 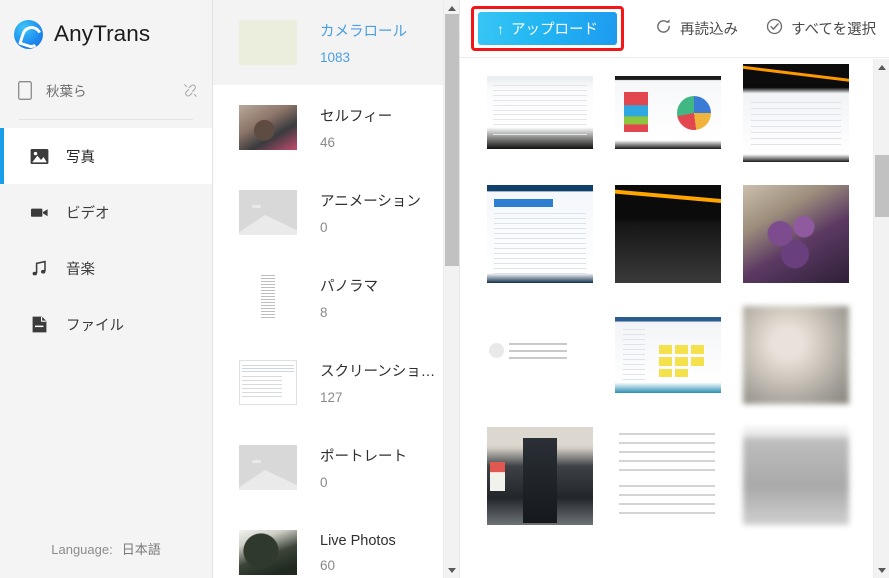 I want to click on device-row: 秋葉ら, so click(x=106, y=90).